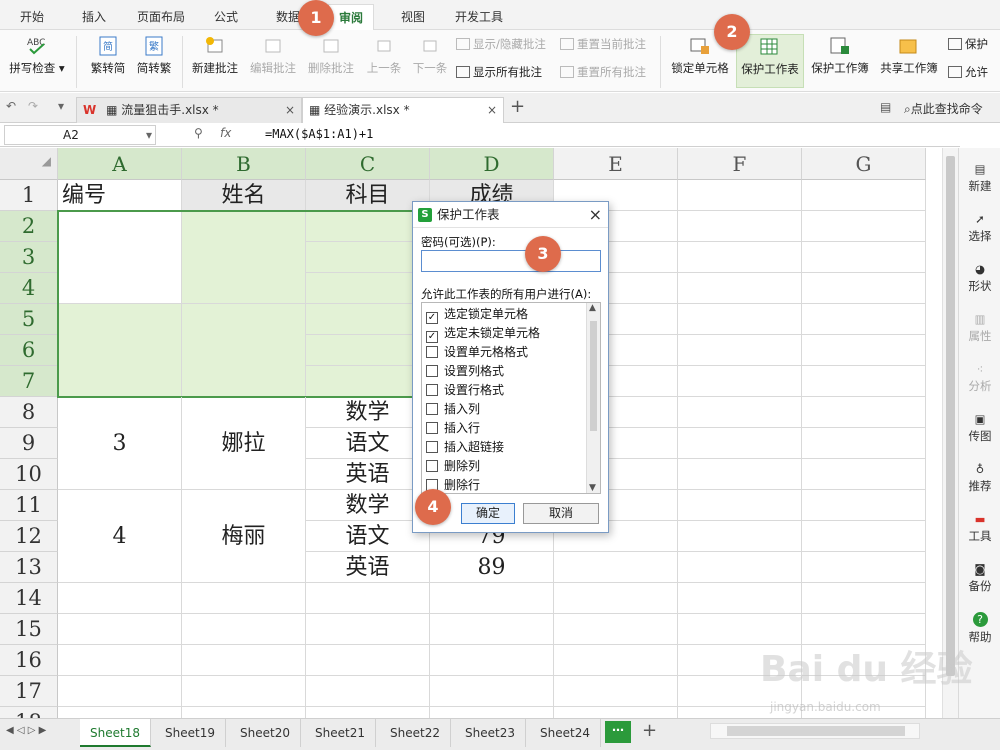 This screenshot has width=1000, height=750. I want to click on col-header-g: G, so click(864, 164).